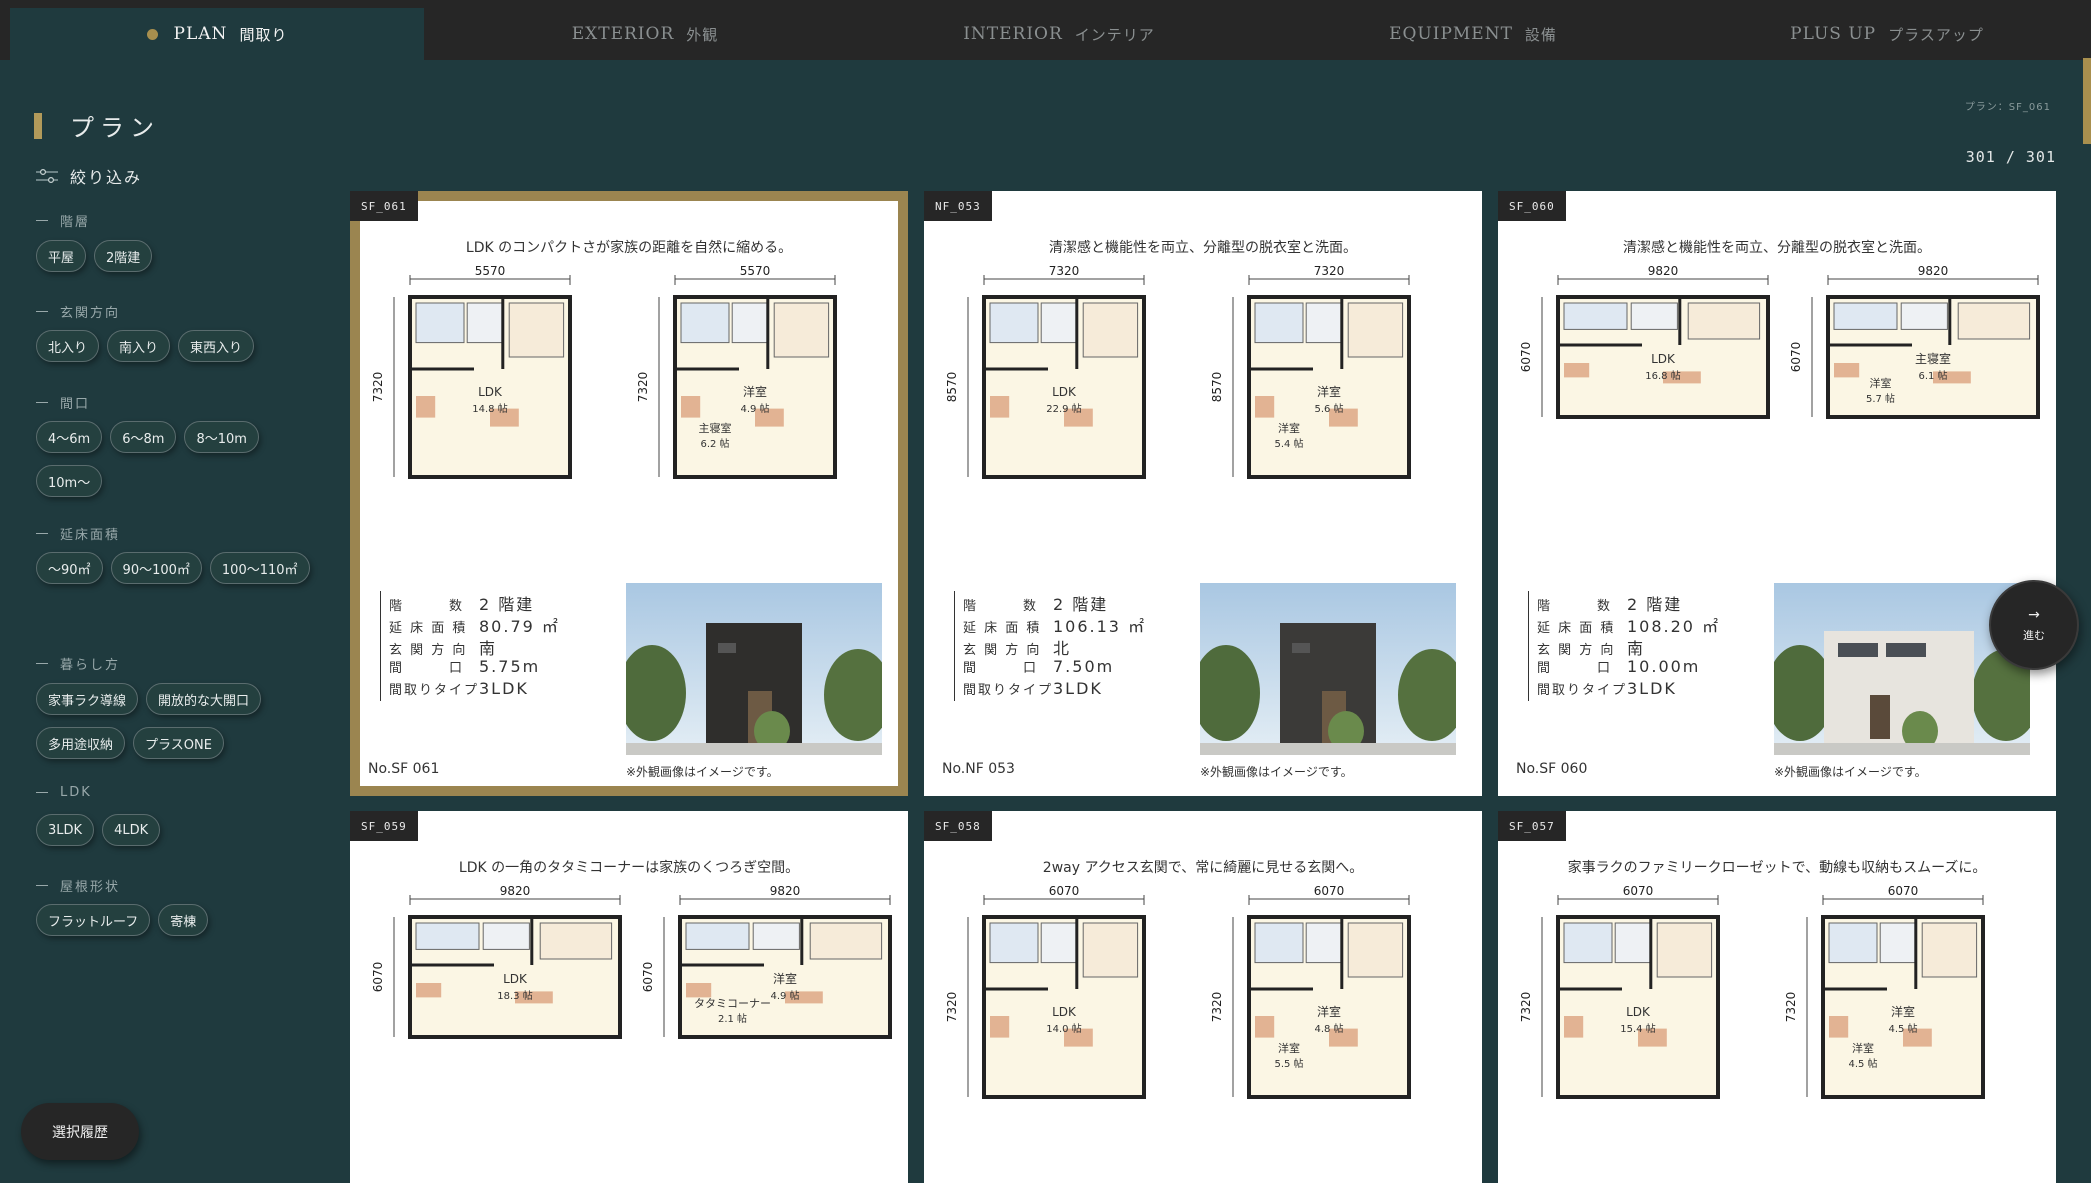 This screenshot has width=2091, height=1183. Describe the element at coordinates (2010, 157) in the screenshot. I see `result-counter: 301 / 301` at that location.